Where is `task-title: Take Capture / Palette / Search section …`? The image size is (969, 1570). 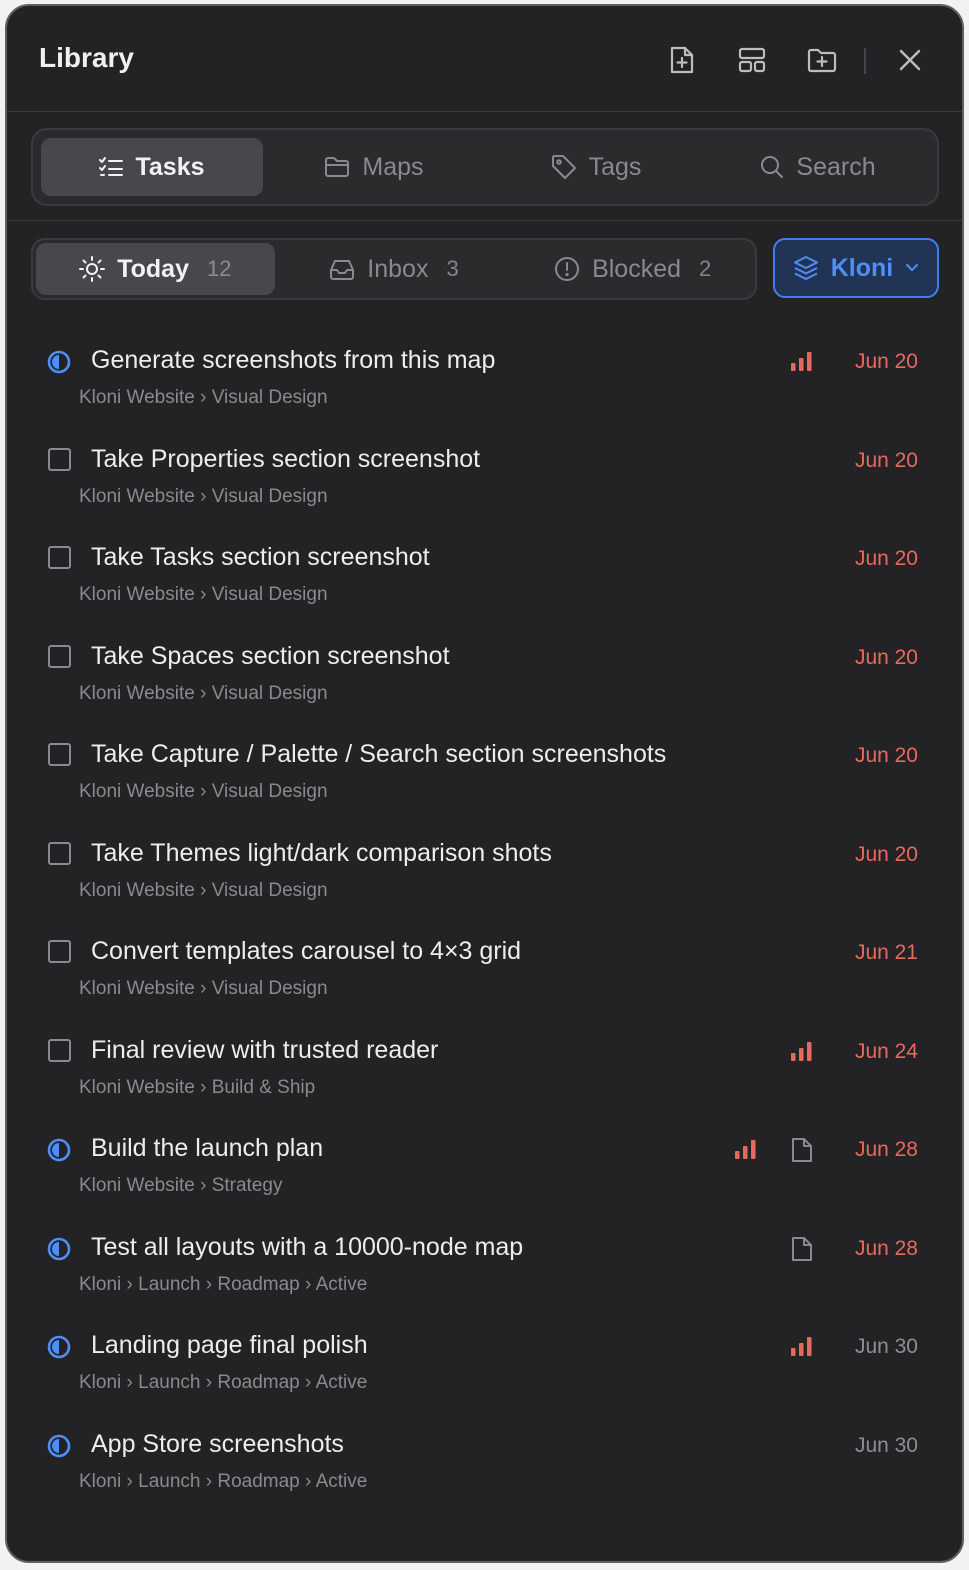
task-title: Take Capture / Palette / Search section … is located at coordinates (379, 754).